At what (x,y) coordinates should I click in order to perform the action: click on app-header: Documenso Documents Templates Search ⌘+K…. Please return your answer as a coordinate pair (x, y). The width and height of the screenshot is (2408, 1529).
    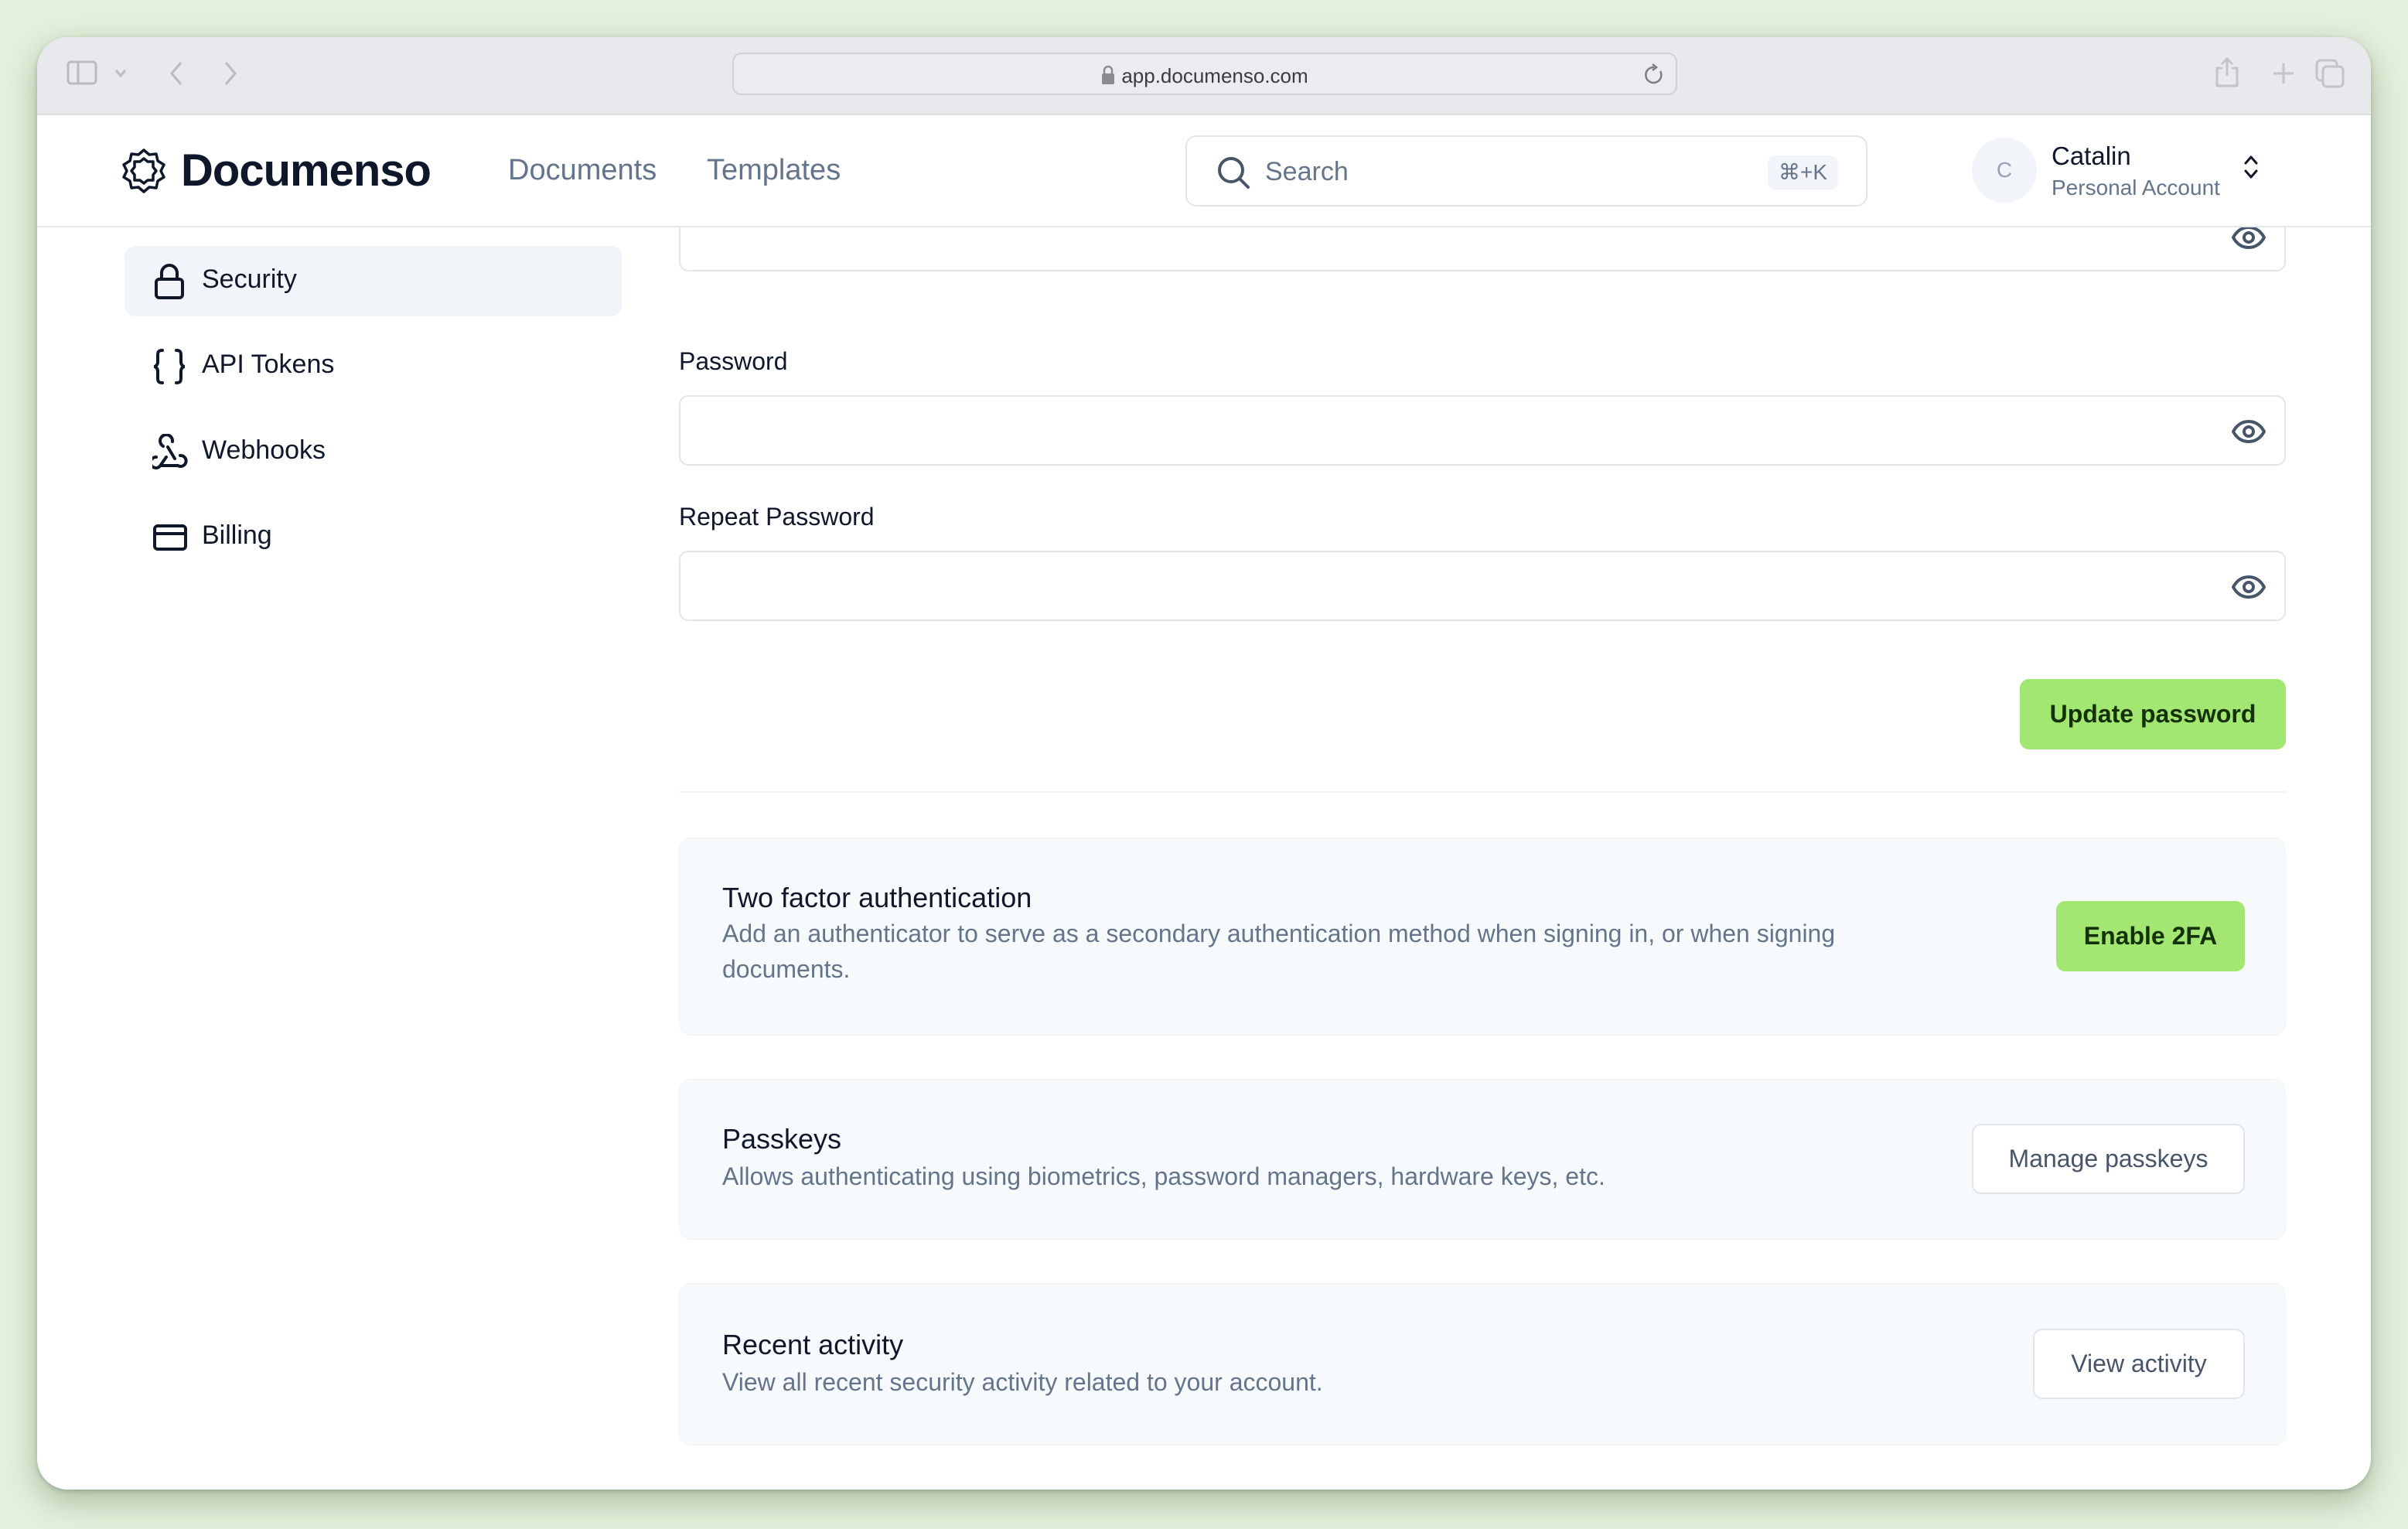
    Looking at the image, I should click on (1204, 171).